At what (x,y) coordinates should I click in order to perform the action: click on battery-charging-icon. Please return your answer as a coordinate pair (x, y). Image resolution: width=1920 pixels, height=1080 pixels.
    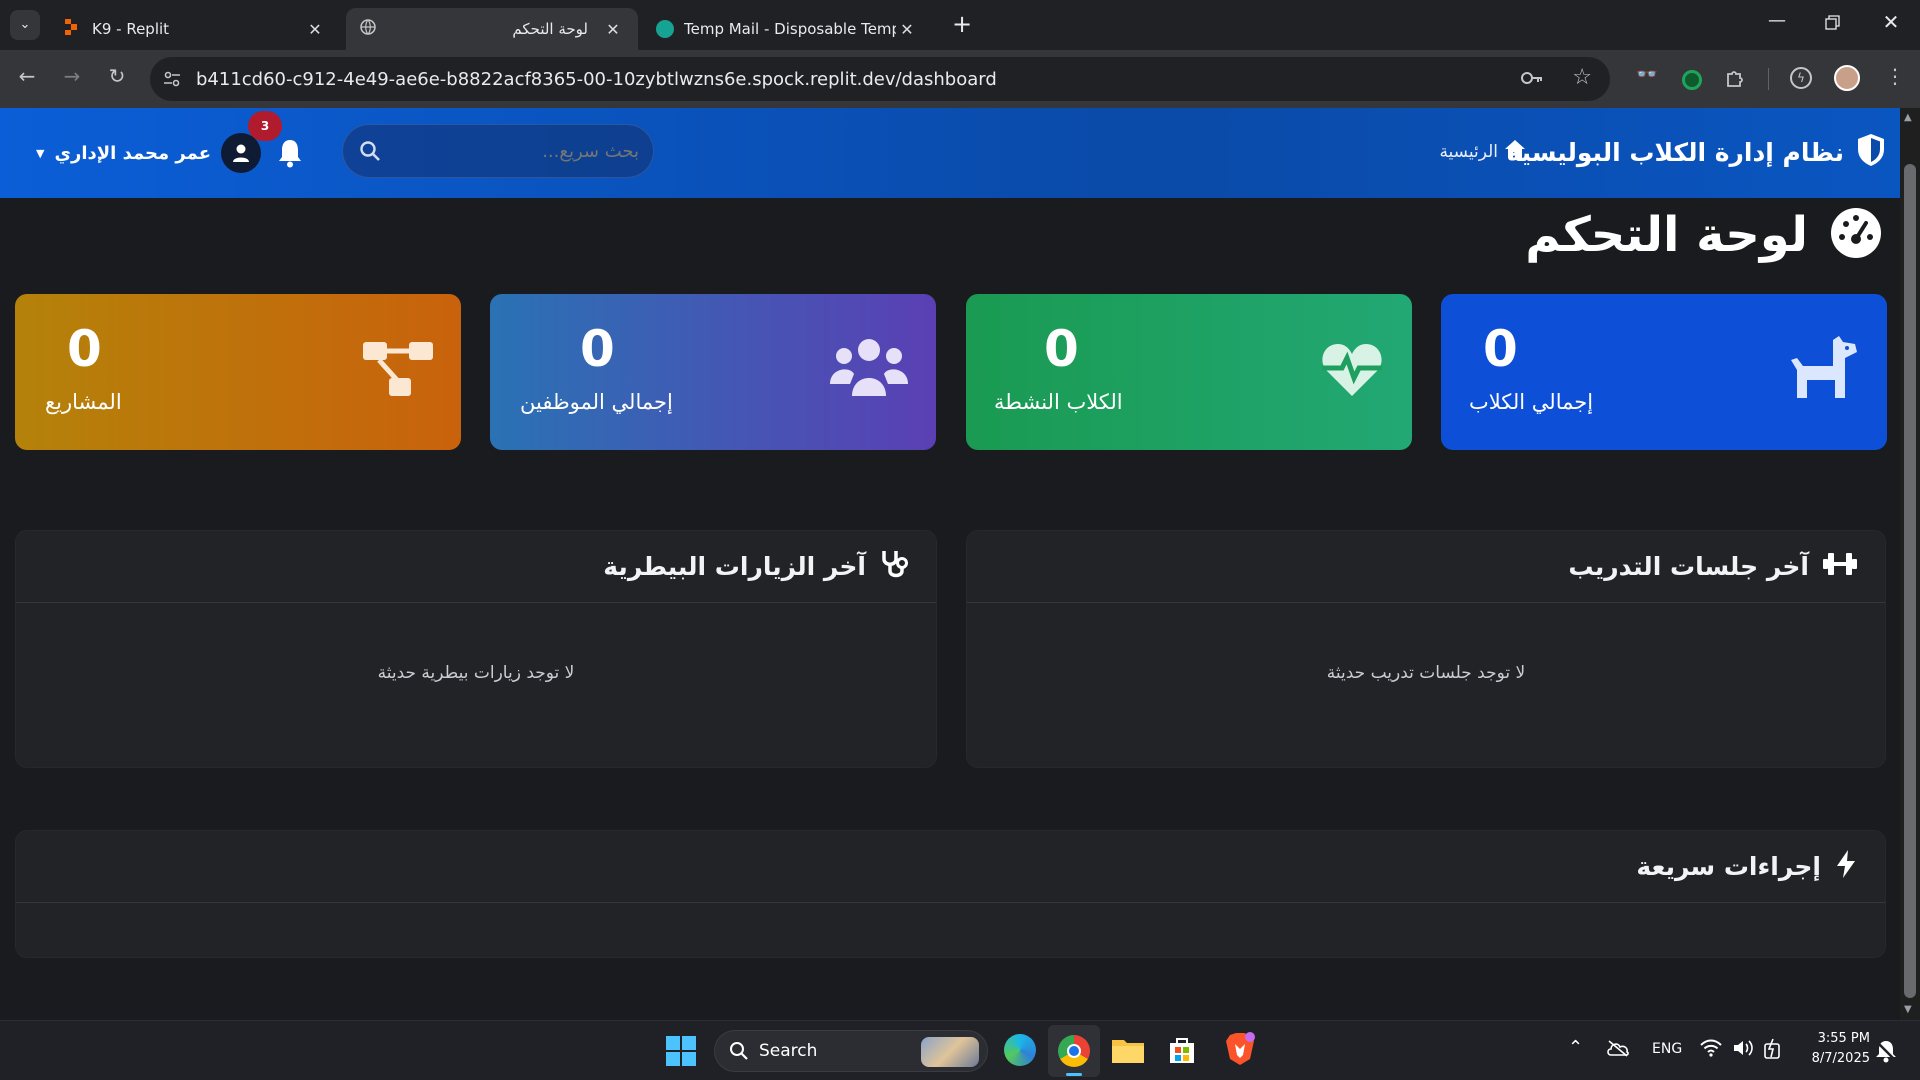
    Looking at the image, I should click on (1772, 1051).